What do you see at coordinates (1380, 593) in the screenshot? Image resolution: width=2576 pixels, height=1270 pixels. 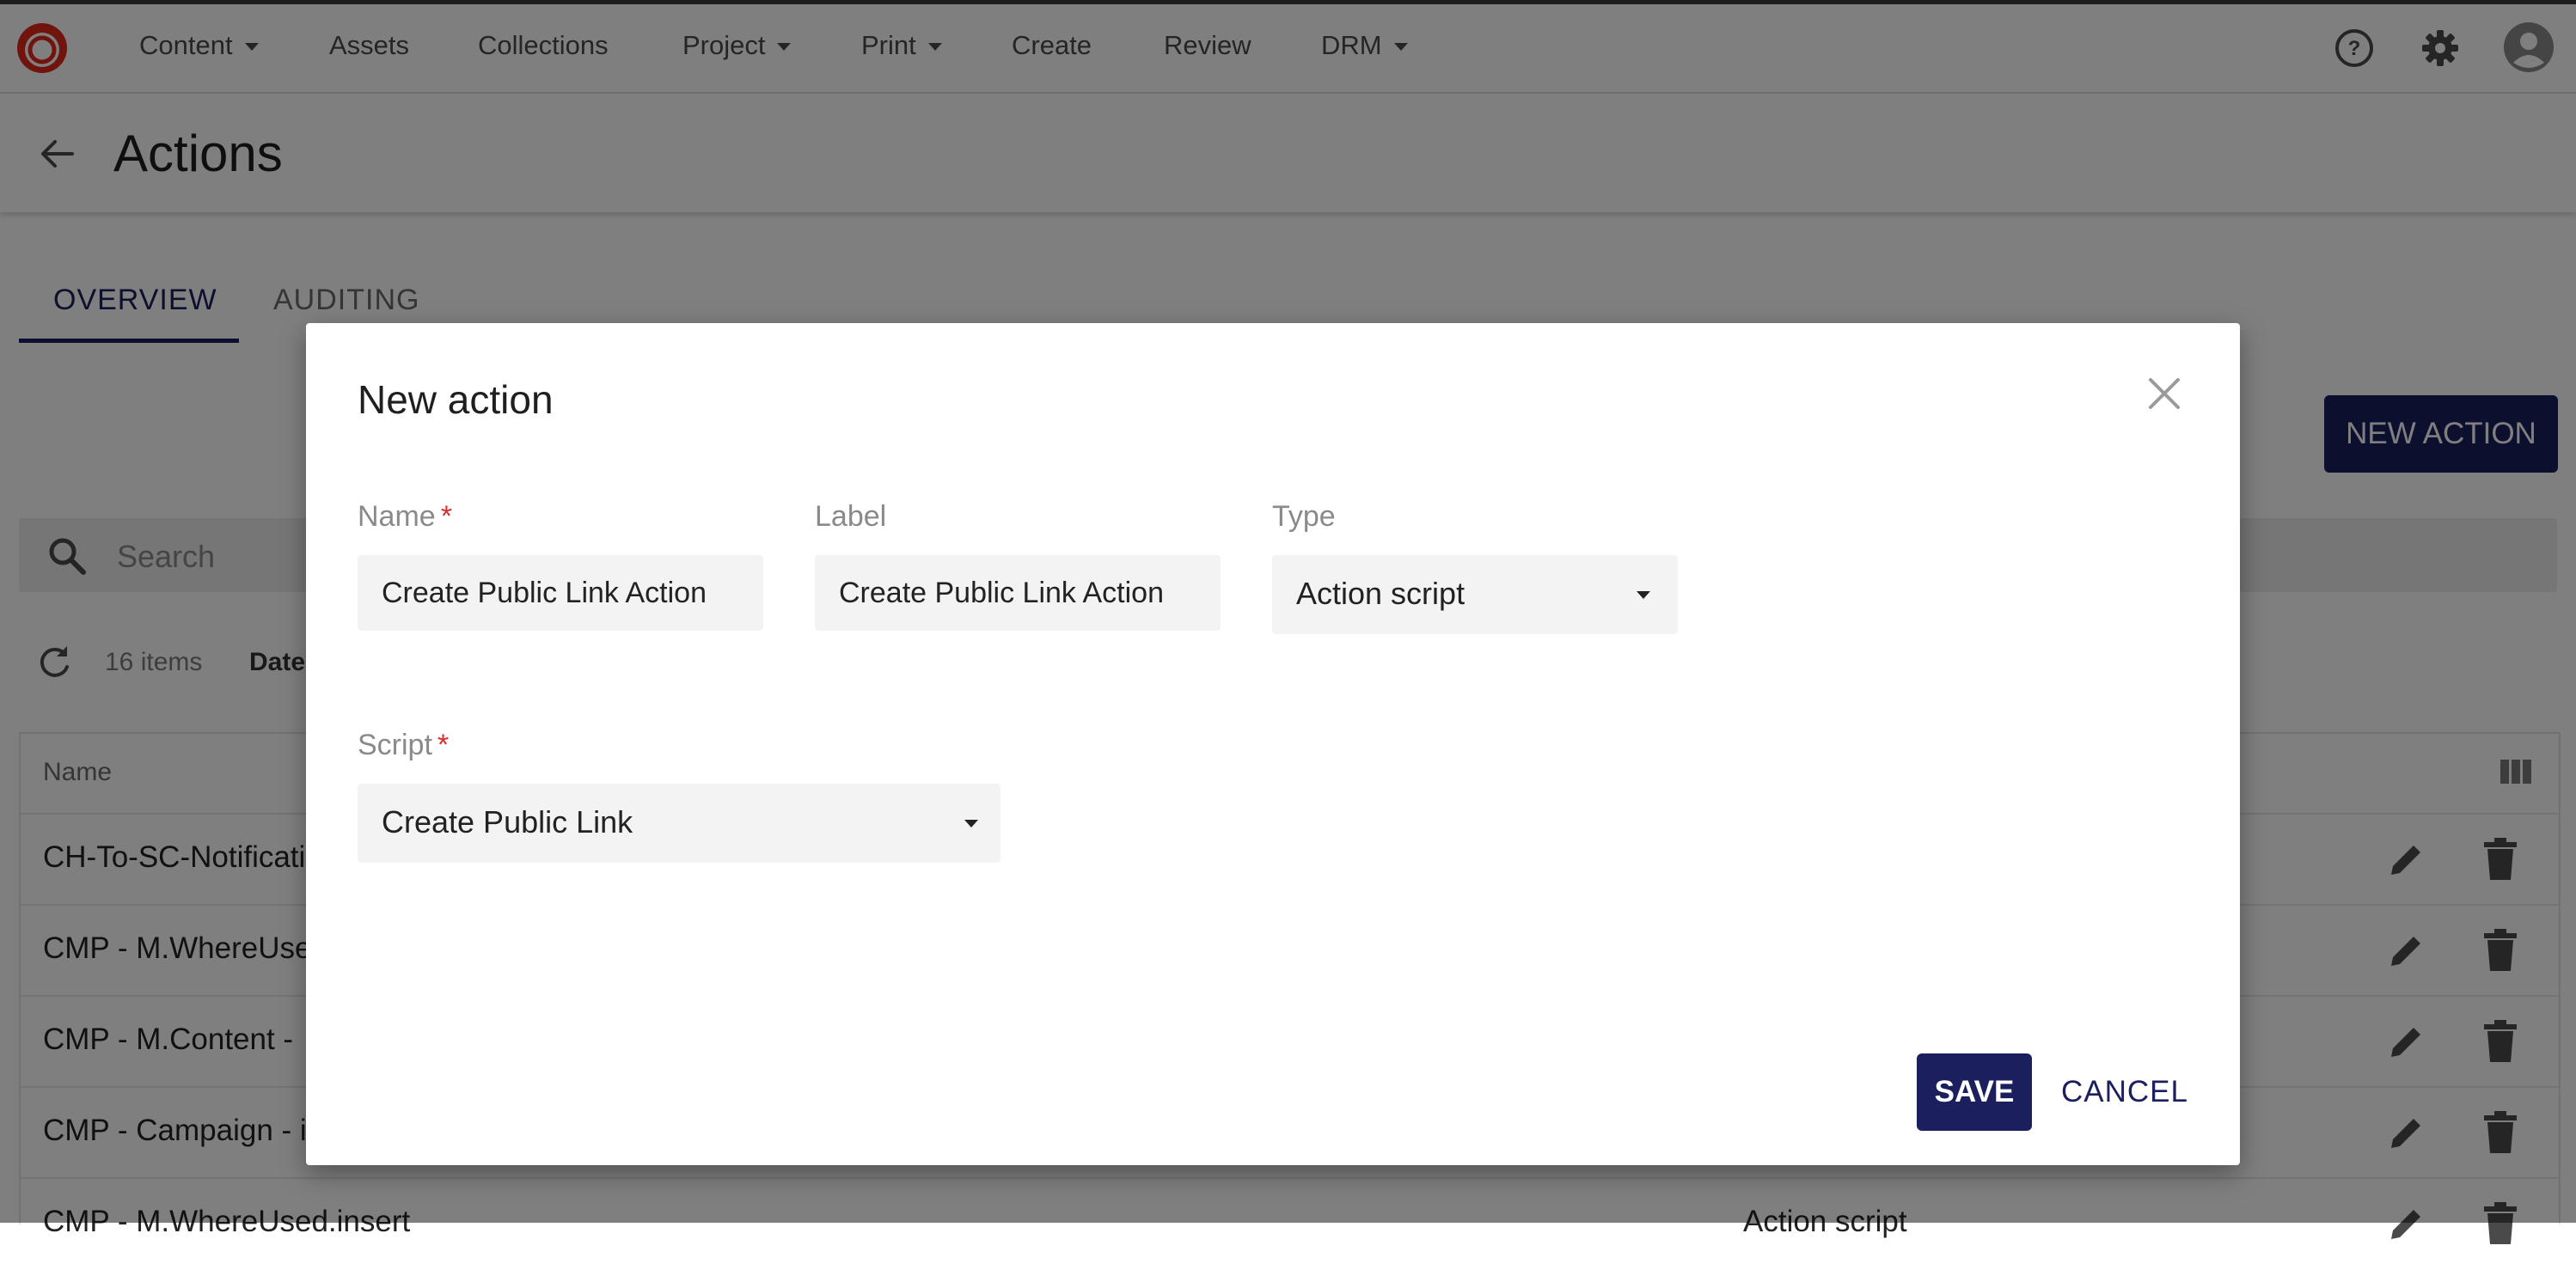 I see `type-select-value: Action script` at bounding box center [1380, 593].